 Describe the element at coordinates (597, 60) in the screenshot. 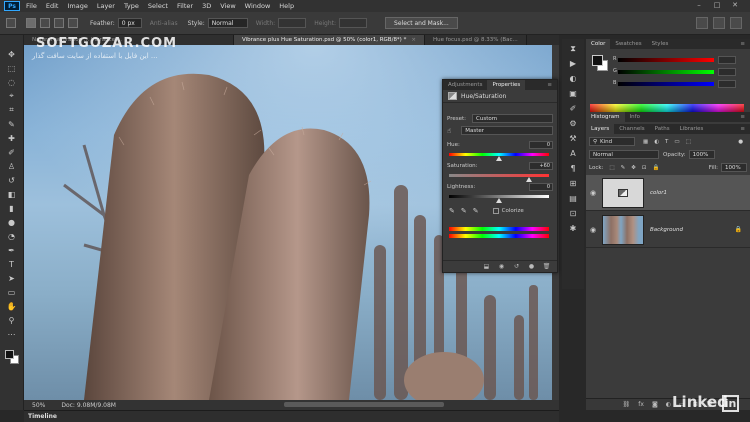

I see `color-foreground-swatch` at that location.